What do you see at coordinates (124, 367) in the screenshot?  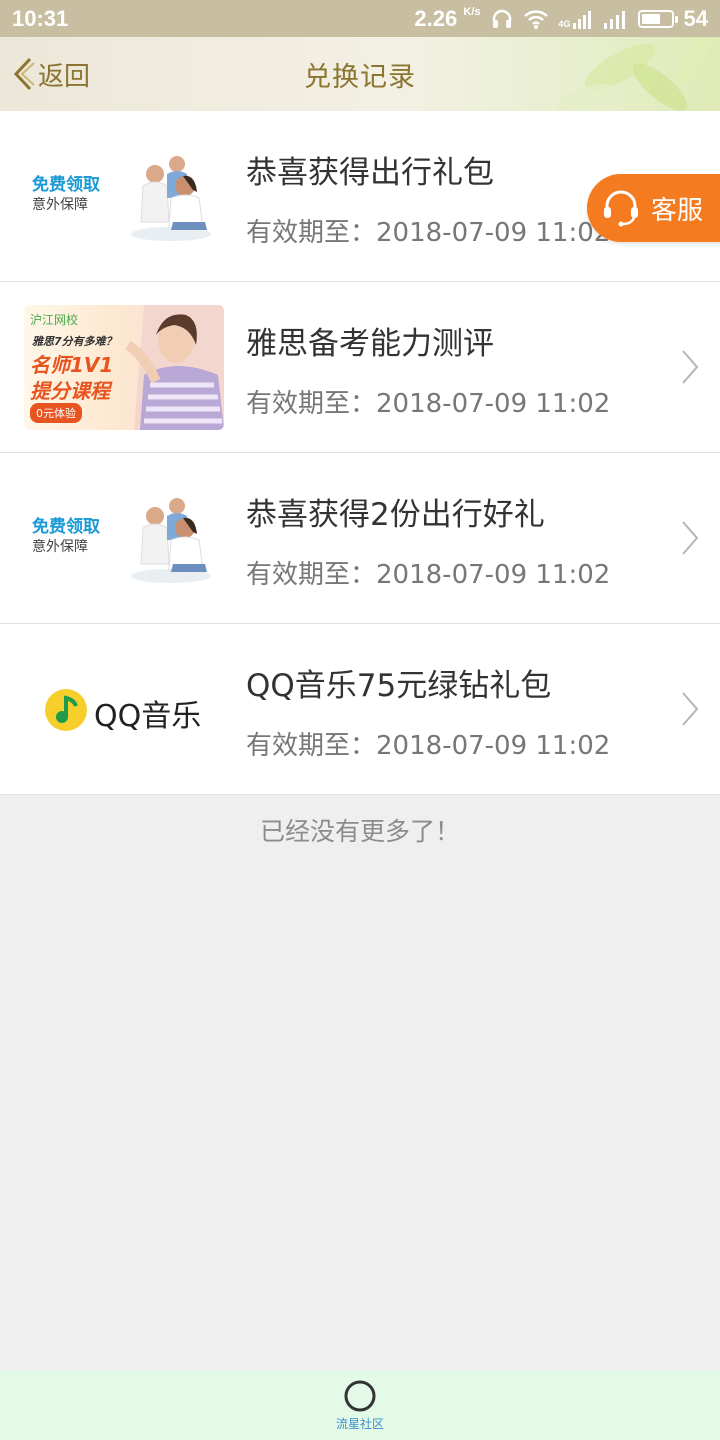 I see `ielts-thumbnail: 沪江网校 雅思7分有多难？ 名师1V1 提分课程 0元体验` at bounding box center [124, 367].